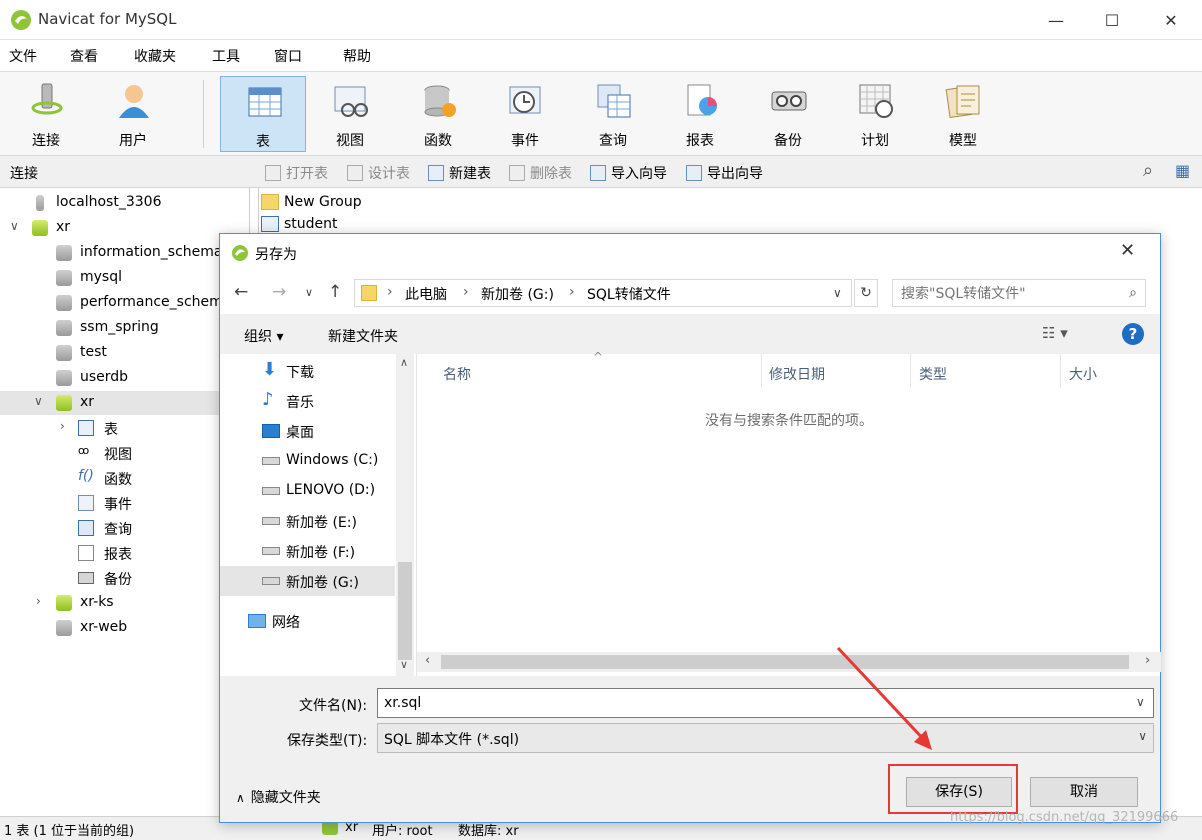 The height and width of the screenshot is (840, 1202). What do you see at coordinates (426, 294) in the screenshot?
I see `breadcrumb-this-pc: 此电脑` at bounding box center [426, 294].